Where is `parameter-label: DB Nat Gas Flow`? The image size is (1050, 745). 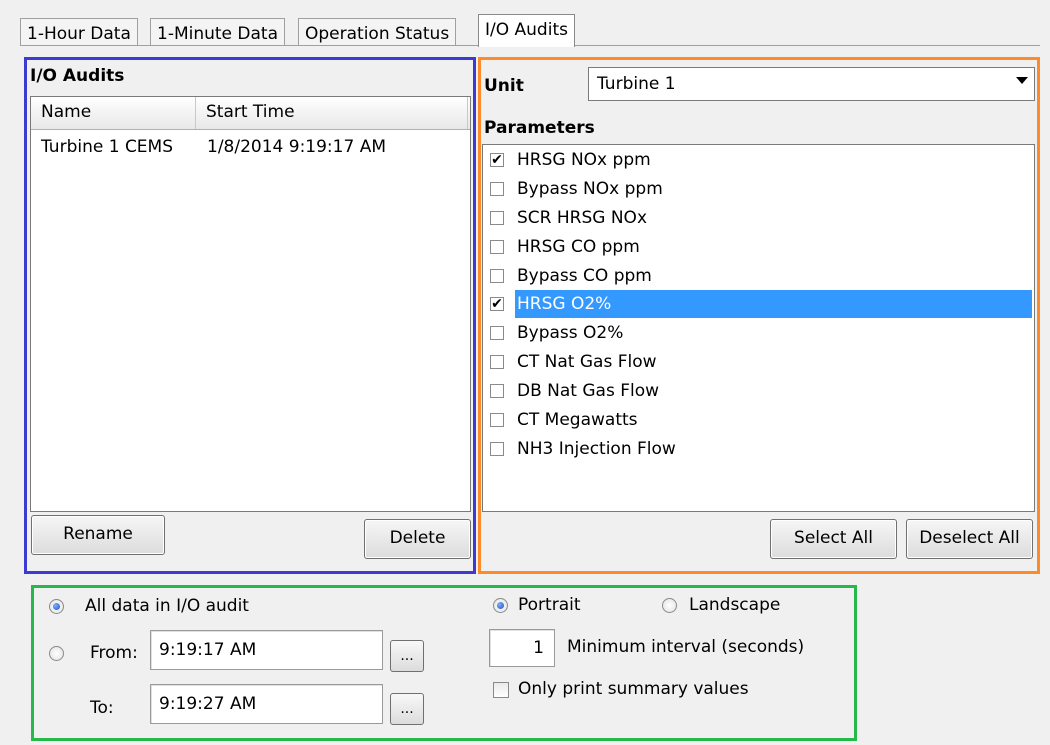
parameter-label: DB Nat Gas Flow is located at coordinates (588, 391).